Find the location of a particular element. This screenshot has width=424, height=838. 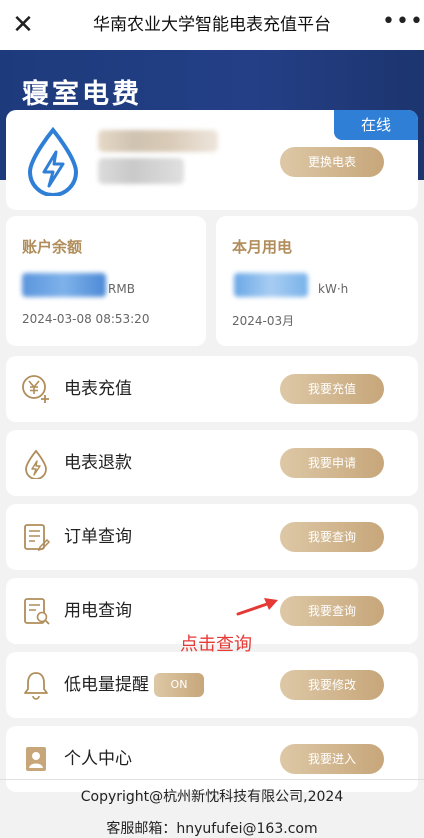

apply-refund-button: 我要申请 is located at coordinates (332, 463).